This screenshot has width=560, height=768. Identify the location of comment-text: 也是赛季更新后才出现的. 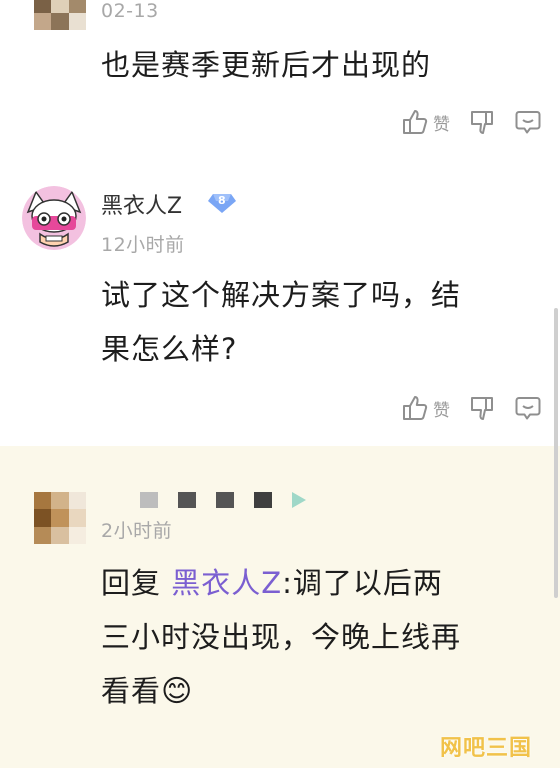
(266, 65).